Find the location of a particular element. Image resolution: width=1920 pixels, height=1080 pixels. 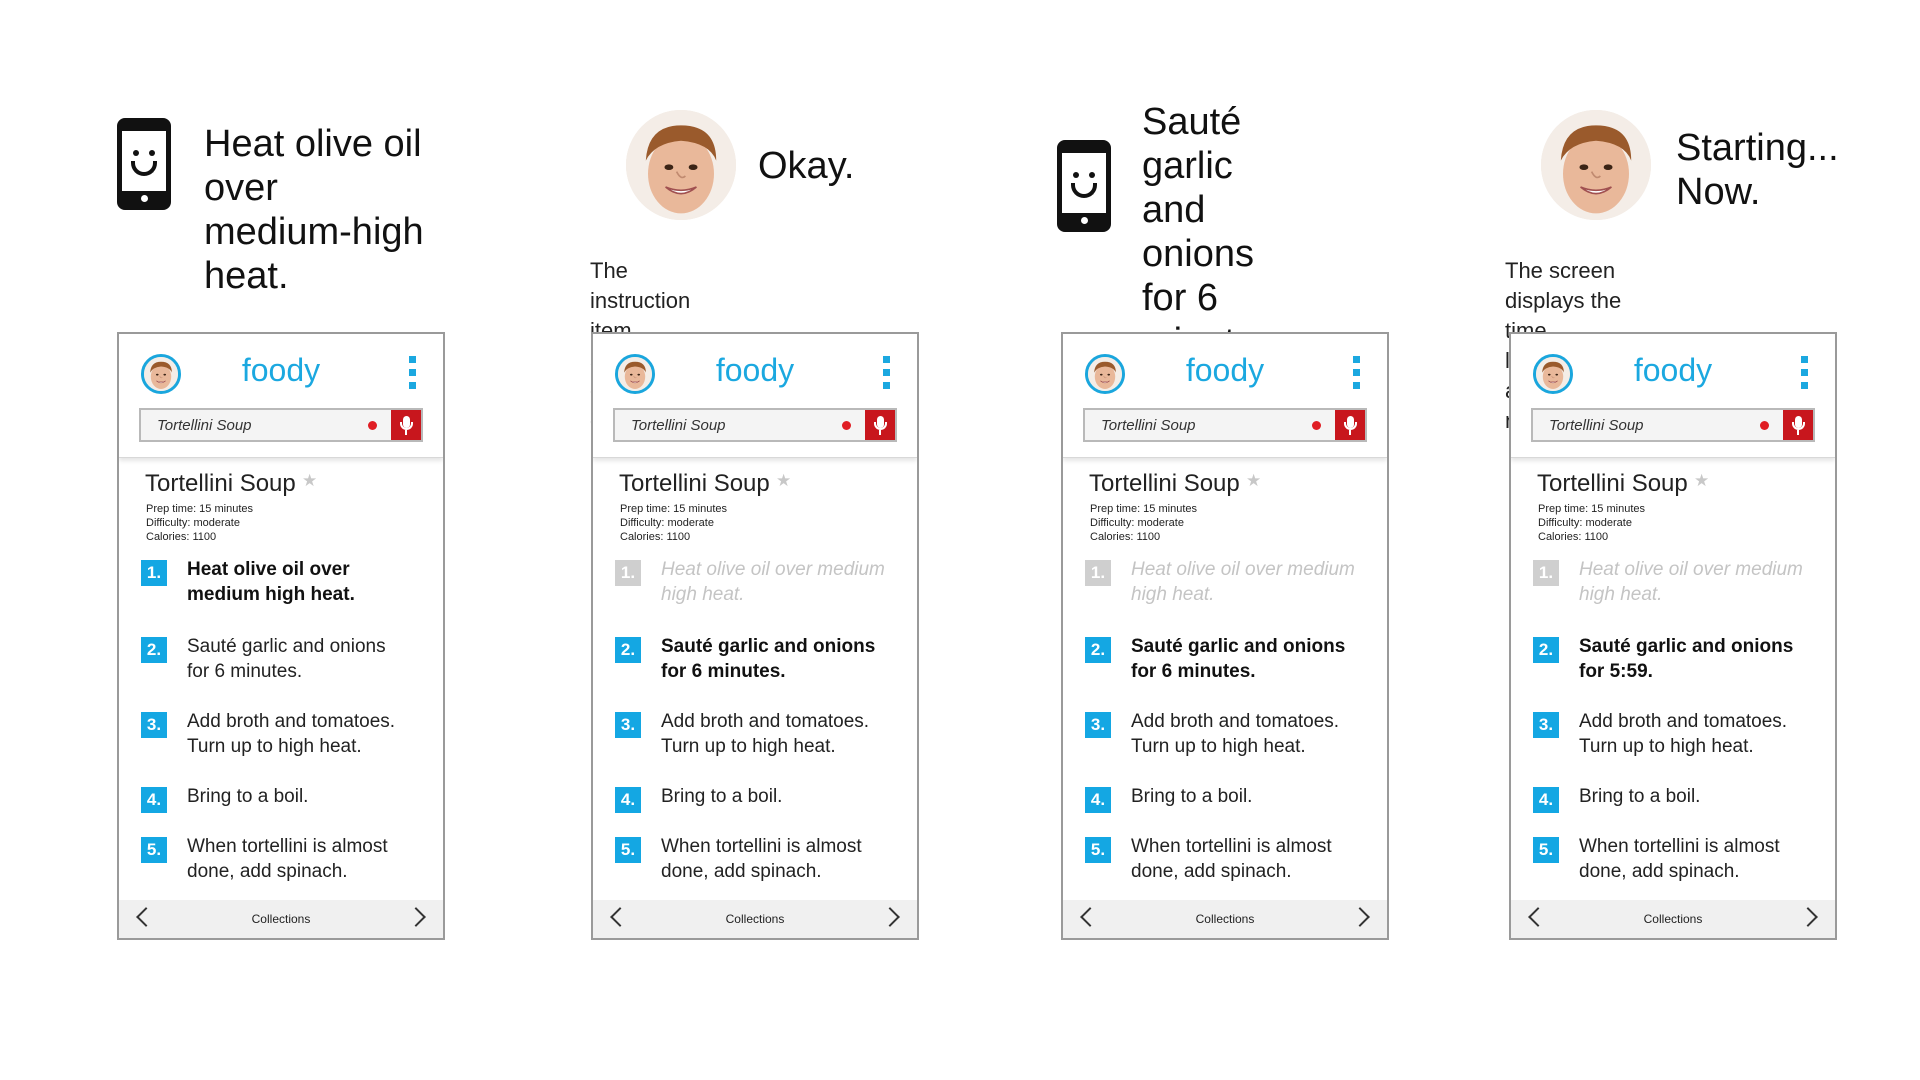

speech-text: Starting... Now. is located at coordinates (1757, 170).